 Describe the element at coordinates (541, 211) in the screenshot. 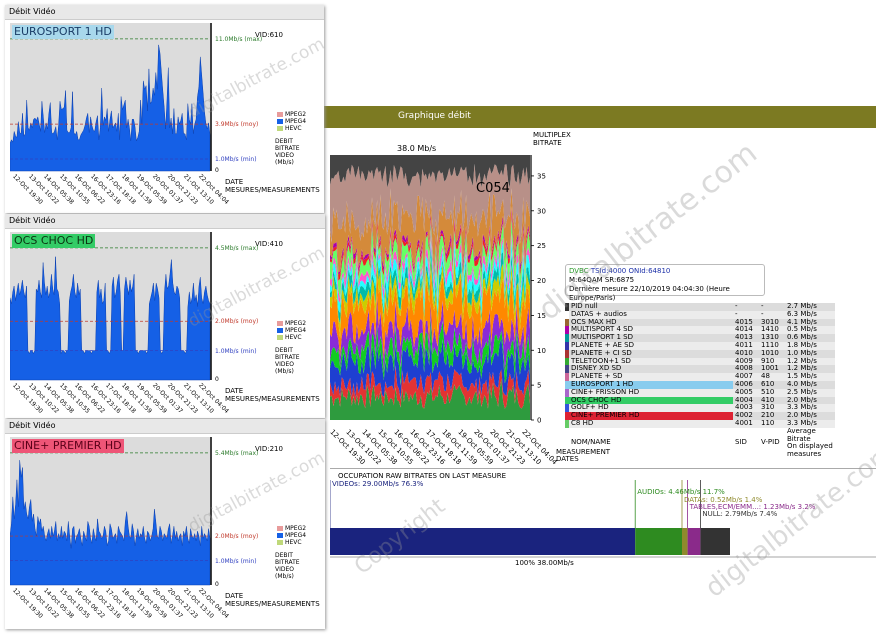

I see `y-tick-label: 30` at that location.